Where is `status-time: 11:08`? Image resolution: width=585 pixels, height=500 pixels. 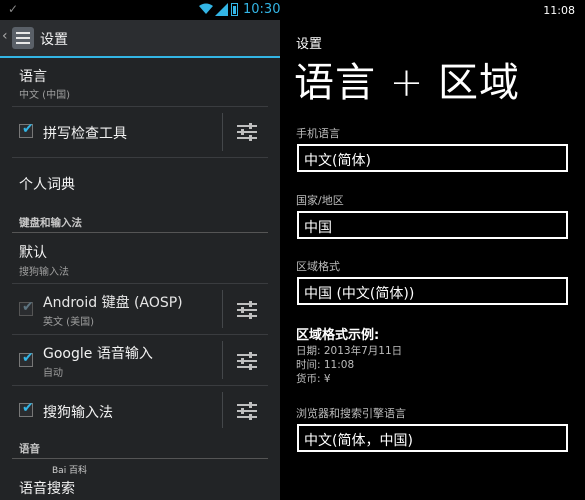 status-time: 11:08 is located at coordinates (559, 10).